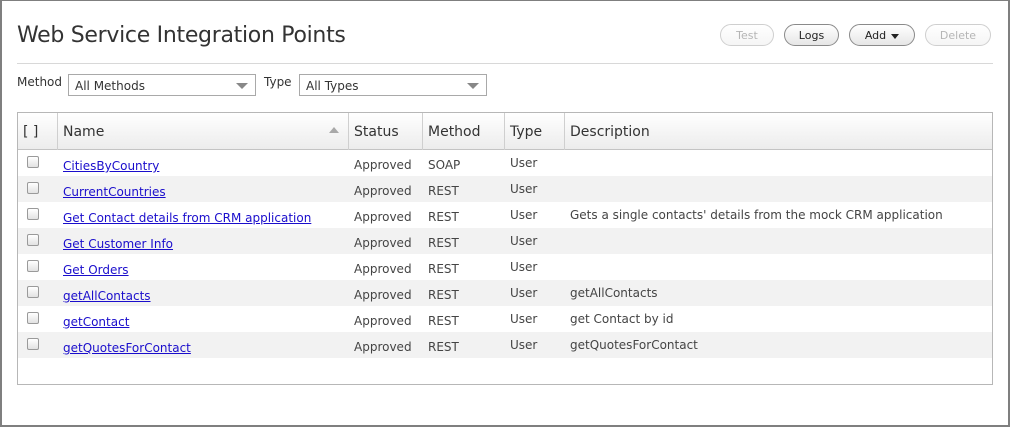 The width and height of the screenshot is (1010, 427). I want to click on row-name-link: CurrentCountries, so click(114, 192).